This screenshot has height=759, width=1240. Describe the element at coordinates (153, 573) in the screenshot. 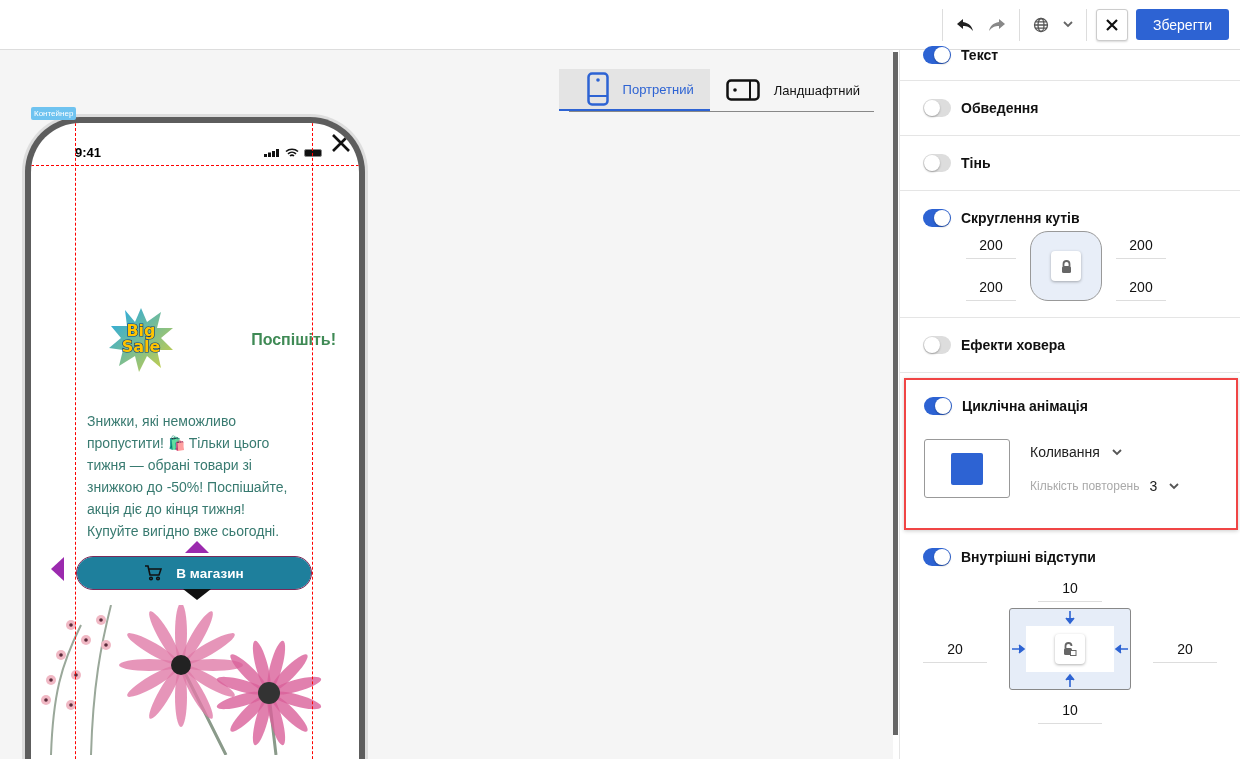

I see `cart-icon` at that location.